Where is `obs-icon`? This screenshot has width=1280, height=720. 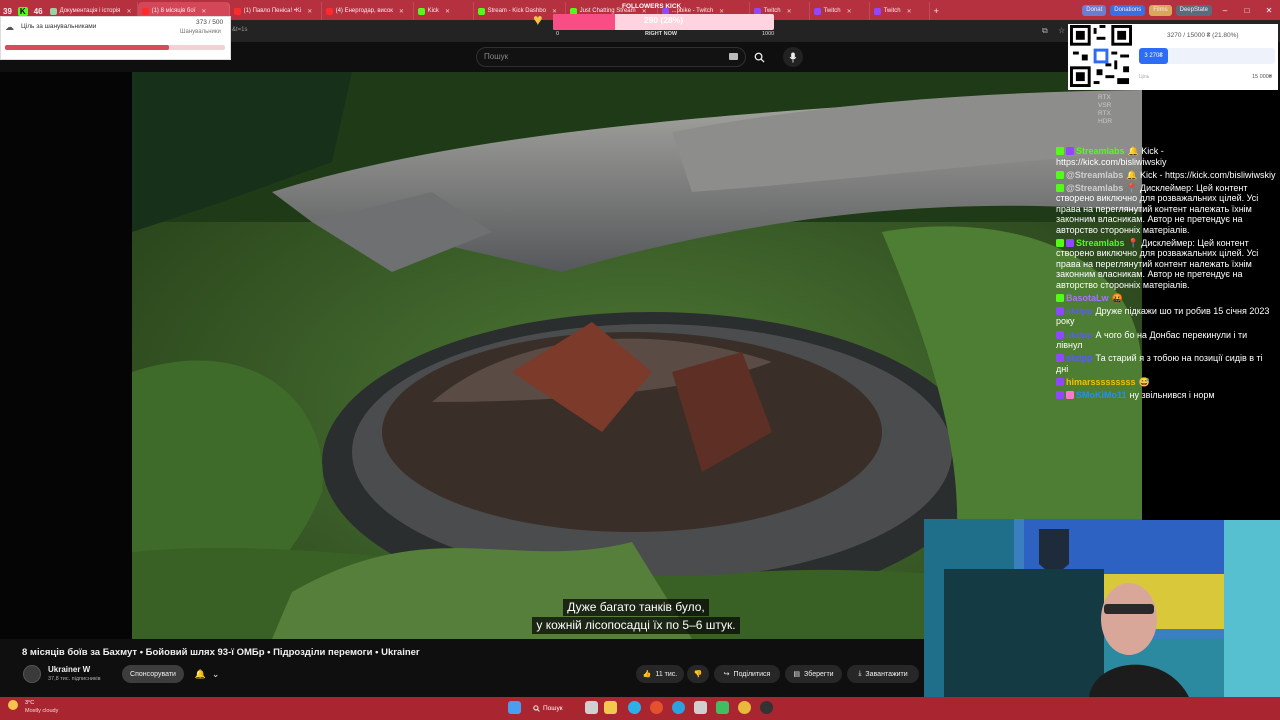
obs-icon is located at coordinates (766, 707).